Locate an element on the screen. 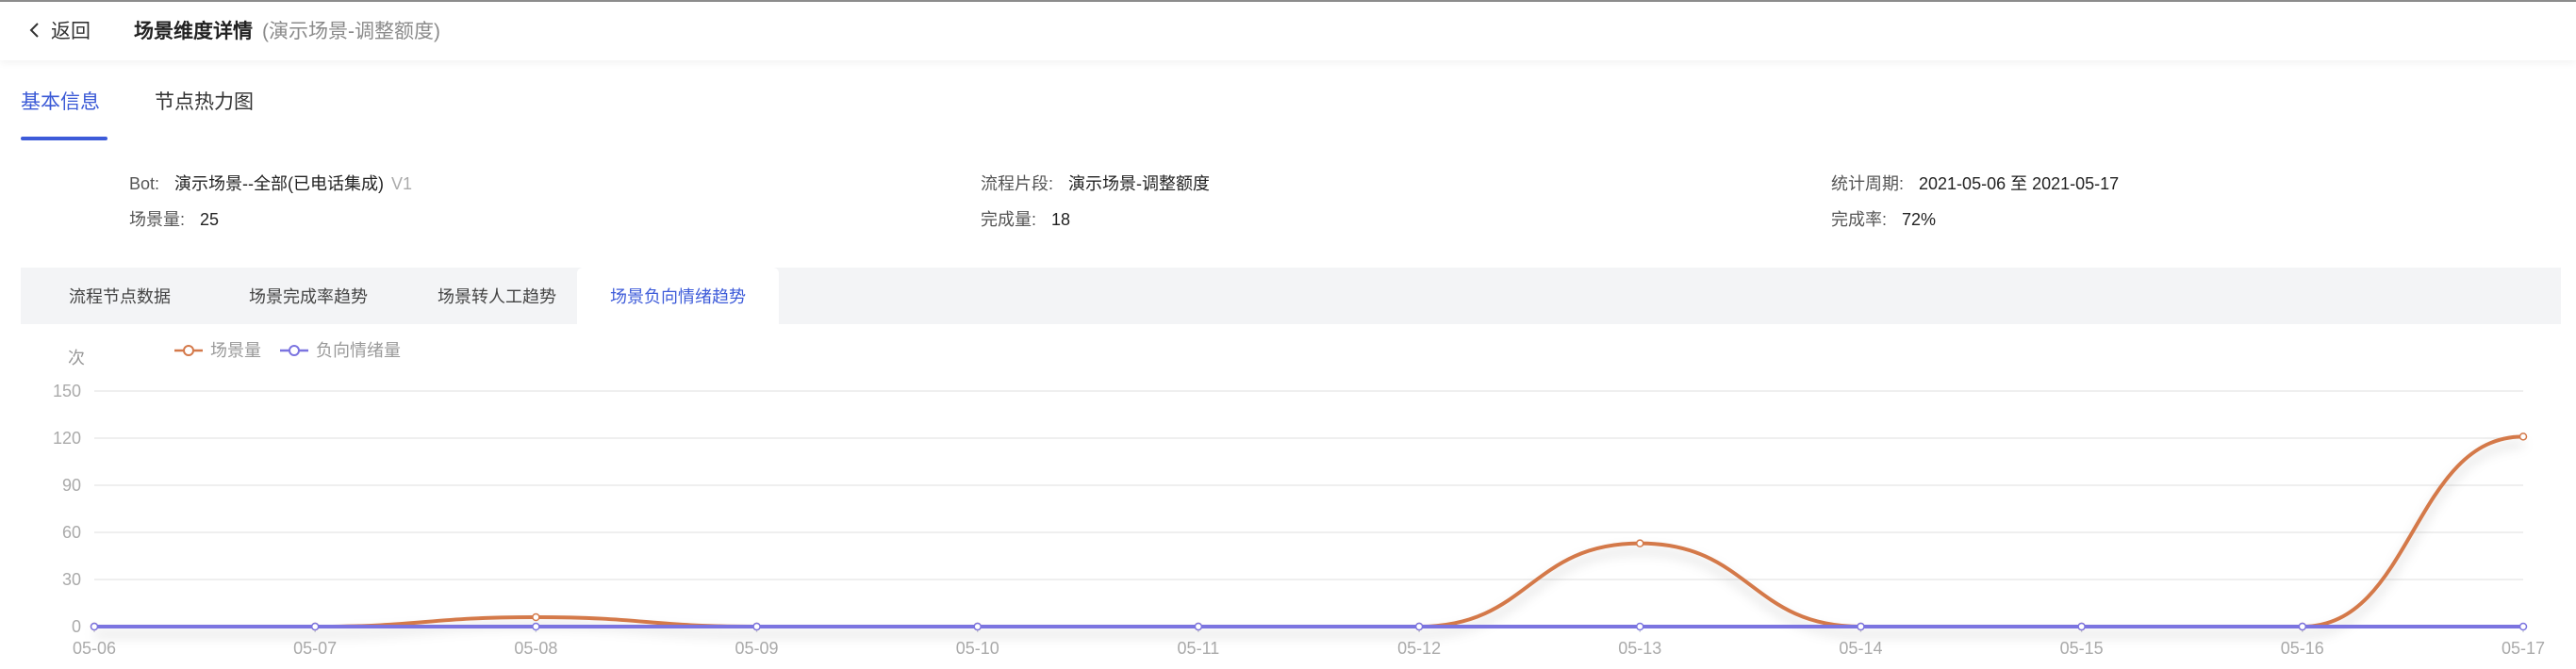  period-label: 统计周期: is located at coordinates (1868, 183).